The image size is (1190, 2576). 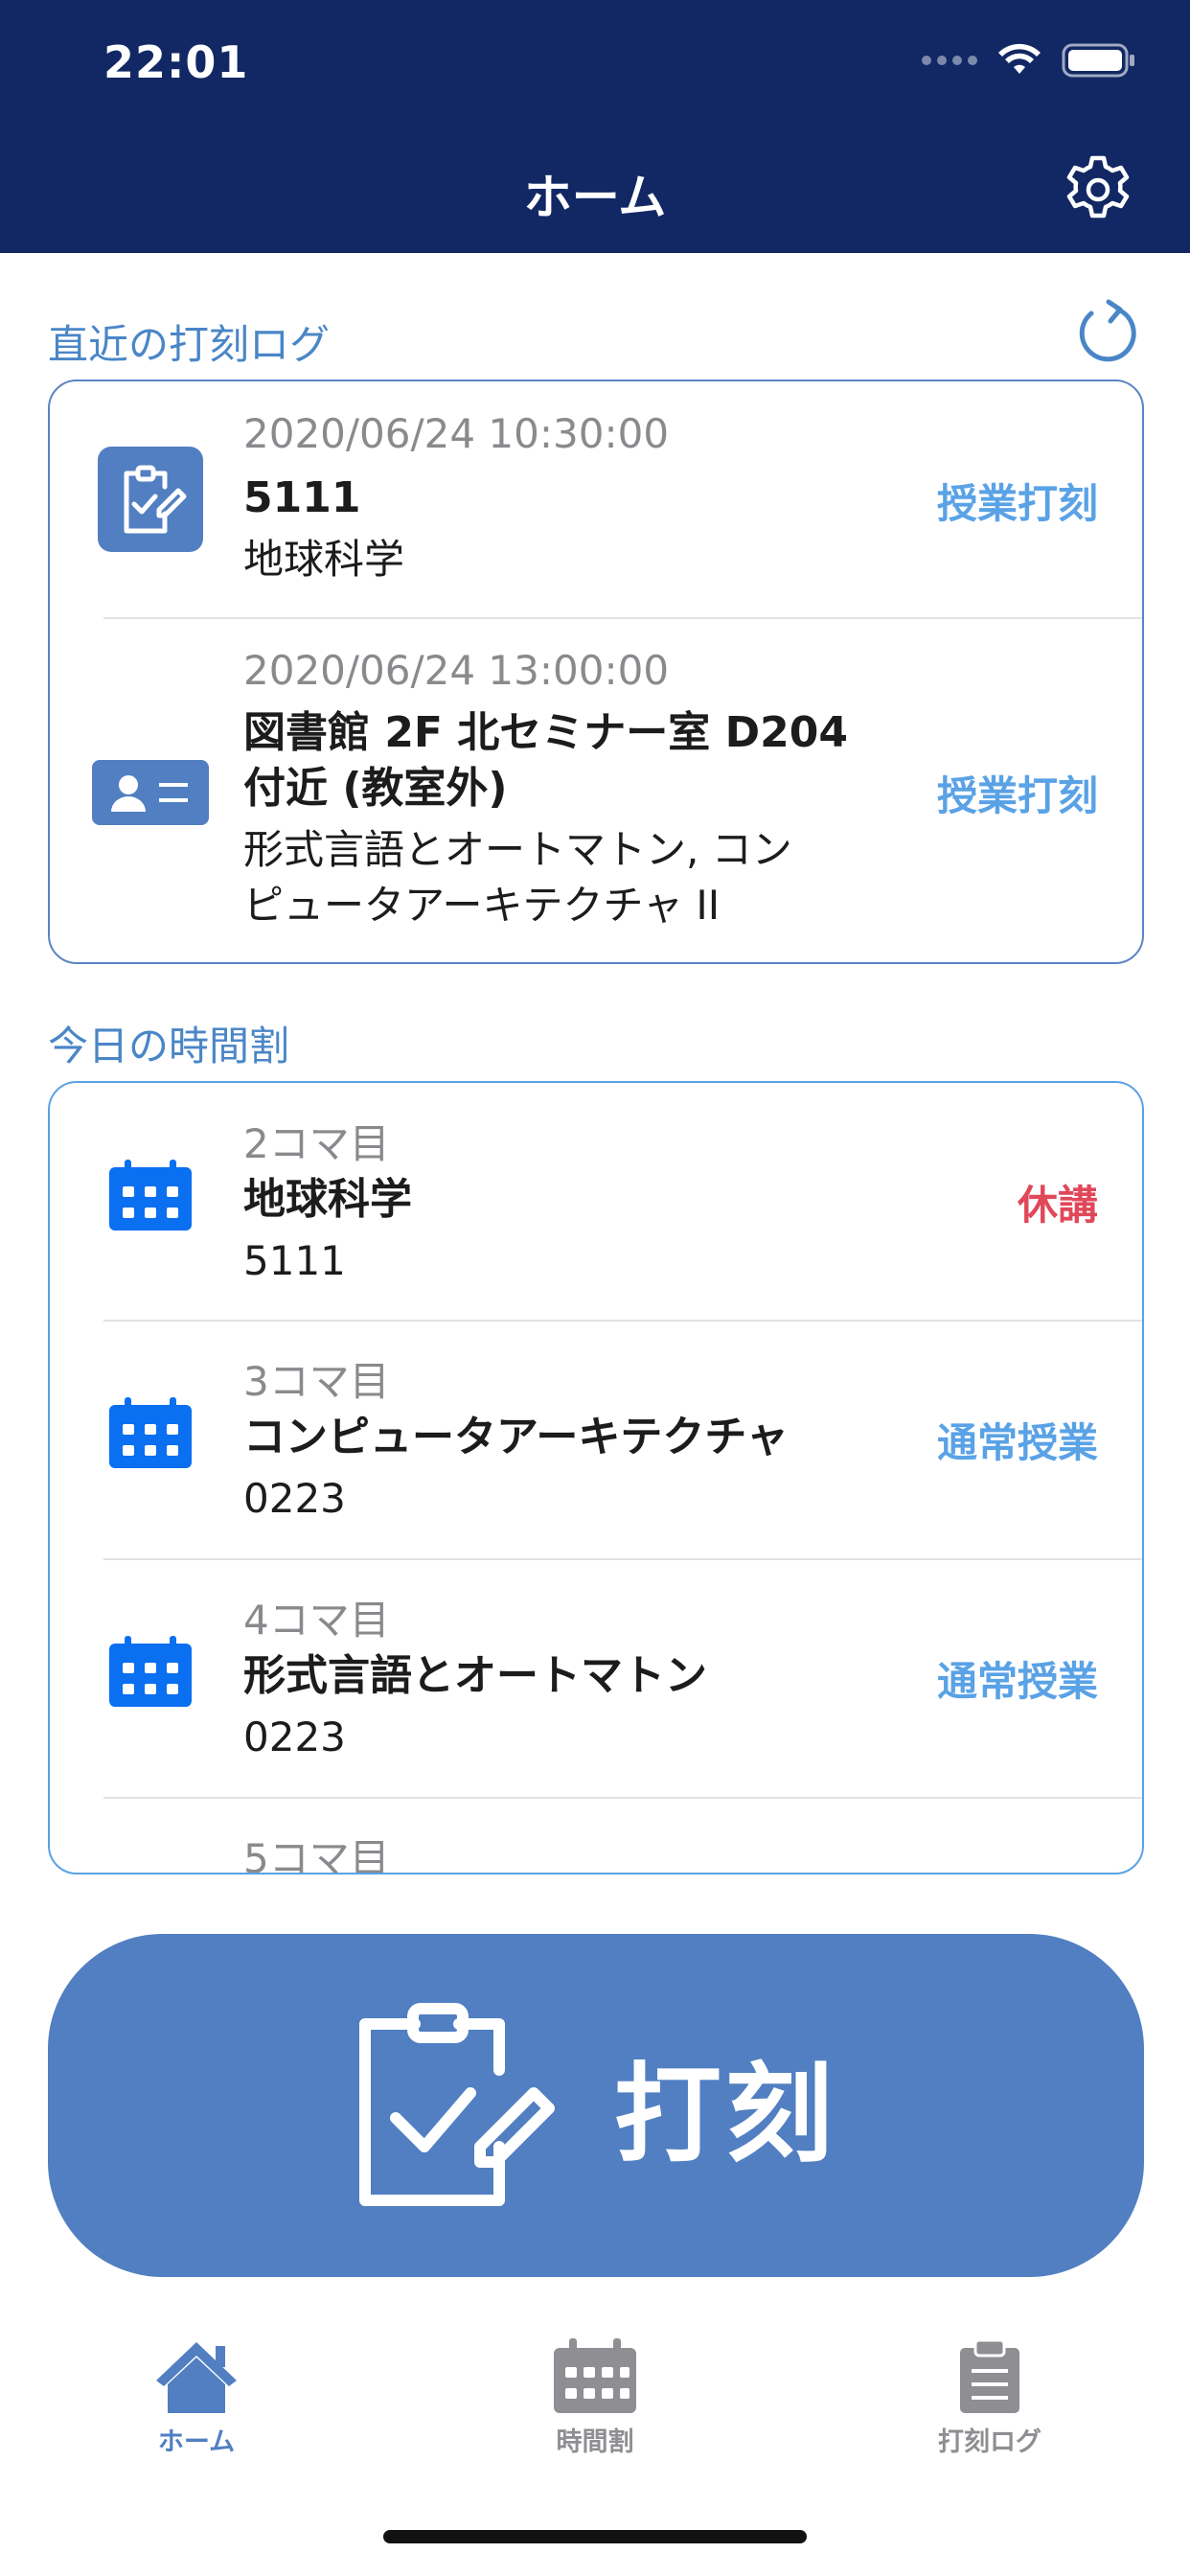 What do you see at coordinates (595, 2442) in the screenshot?
I see `tab-timetable-label: 時間割` at bounding box center [595, 2442].